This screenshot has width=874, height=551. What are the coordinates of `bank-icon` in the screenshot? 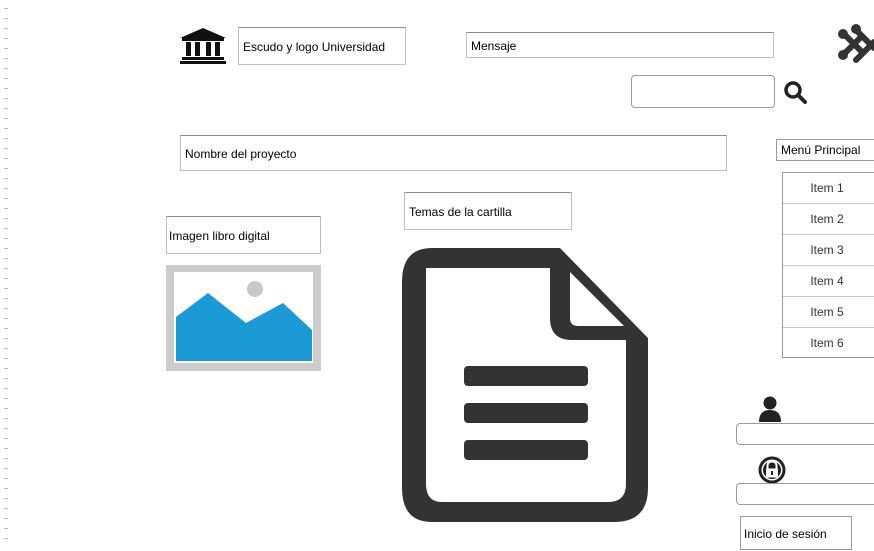 It's located at (203, 46).